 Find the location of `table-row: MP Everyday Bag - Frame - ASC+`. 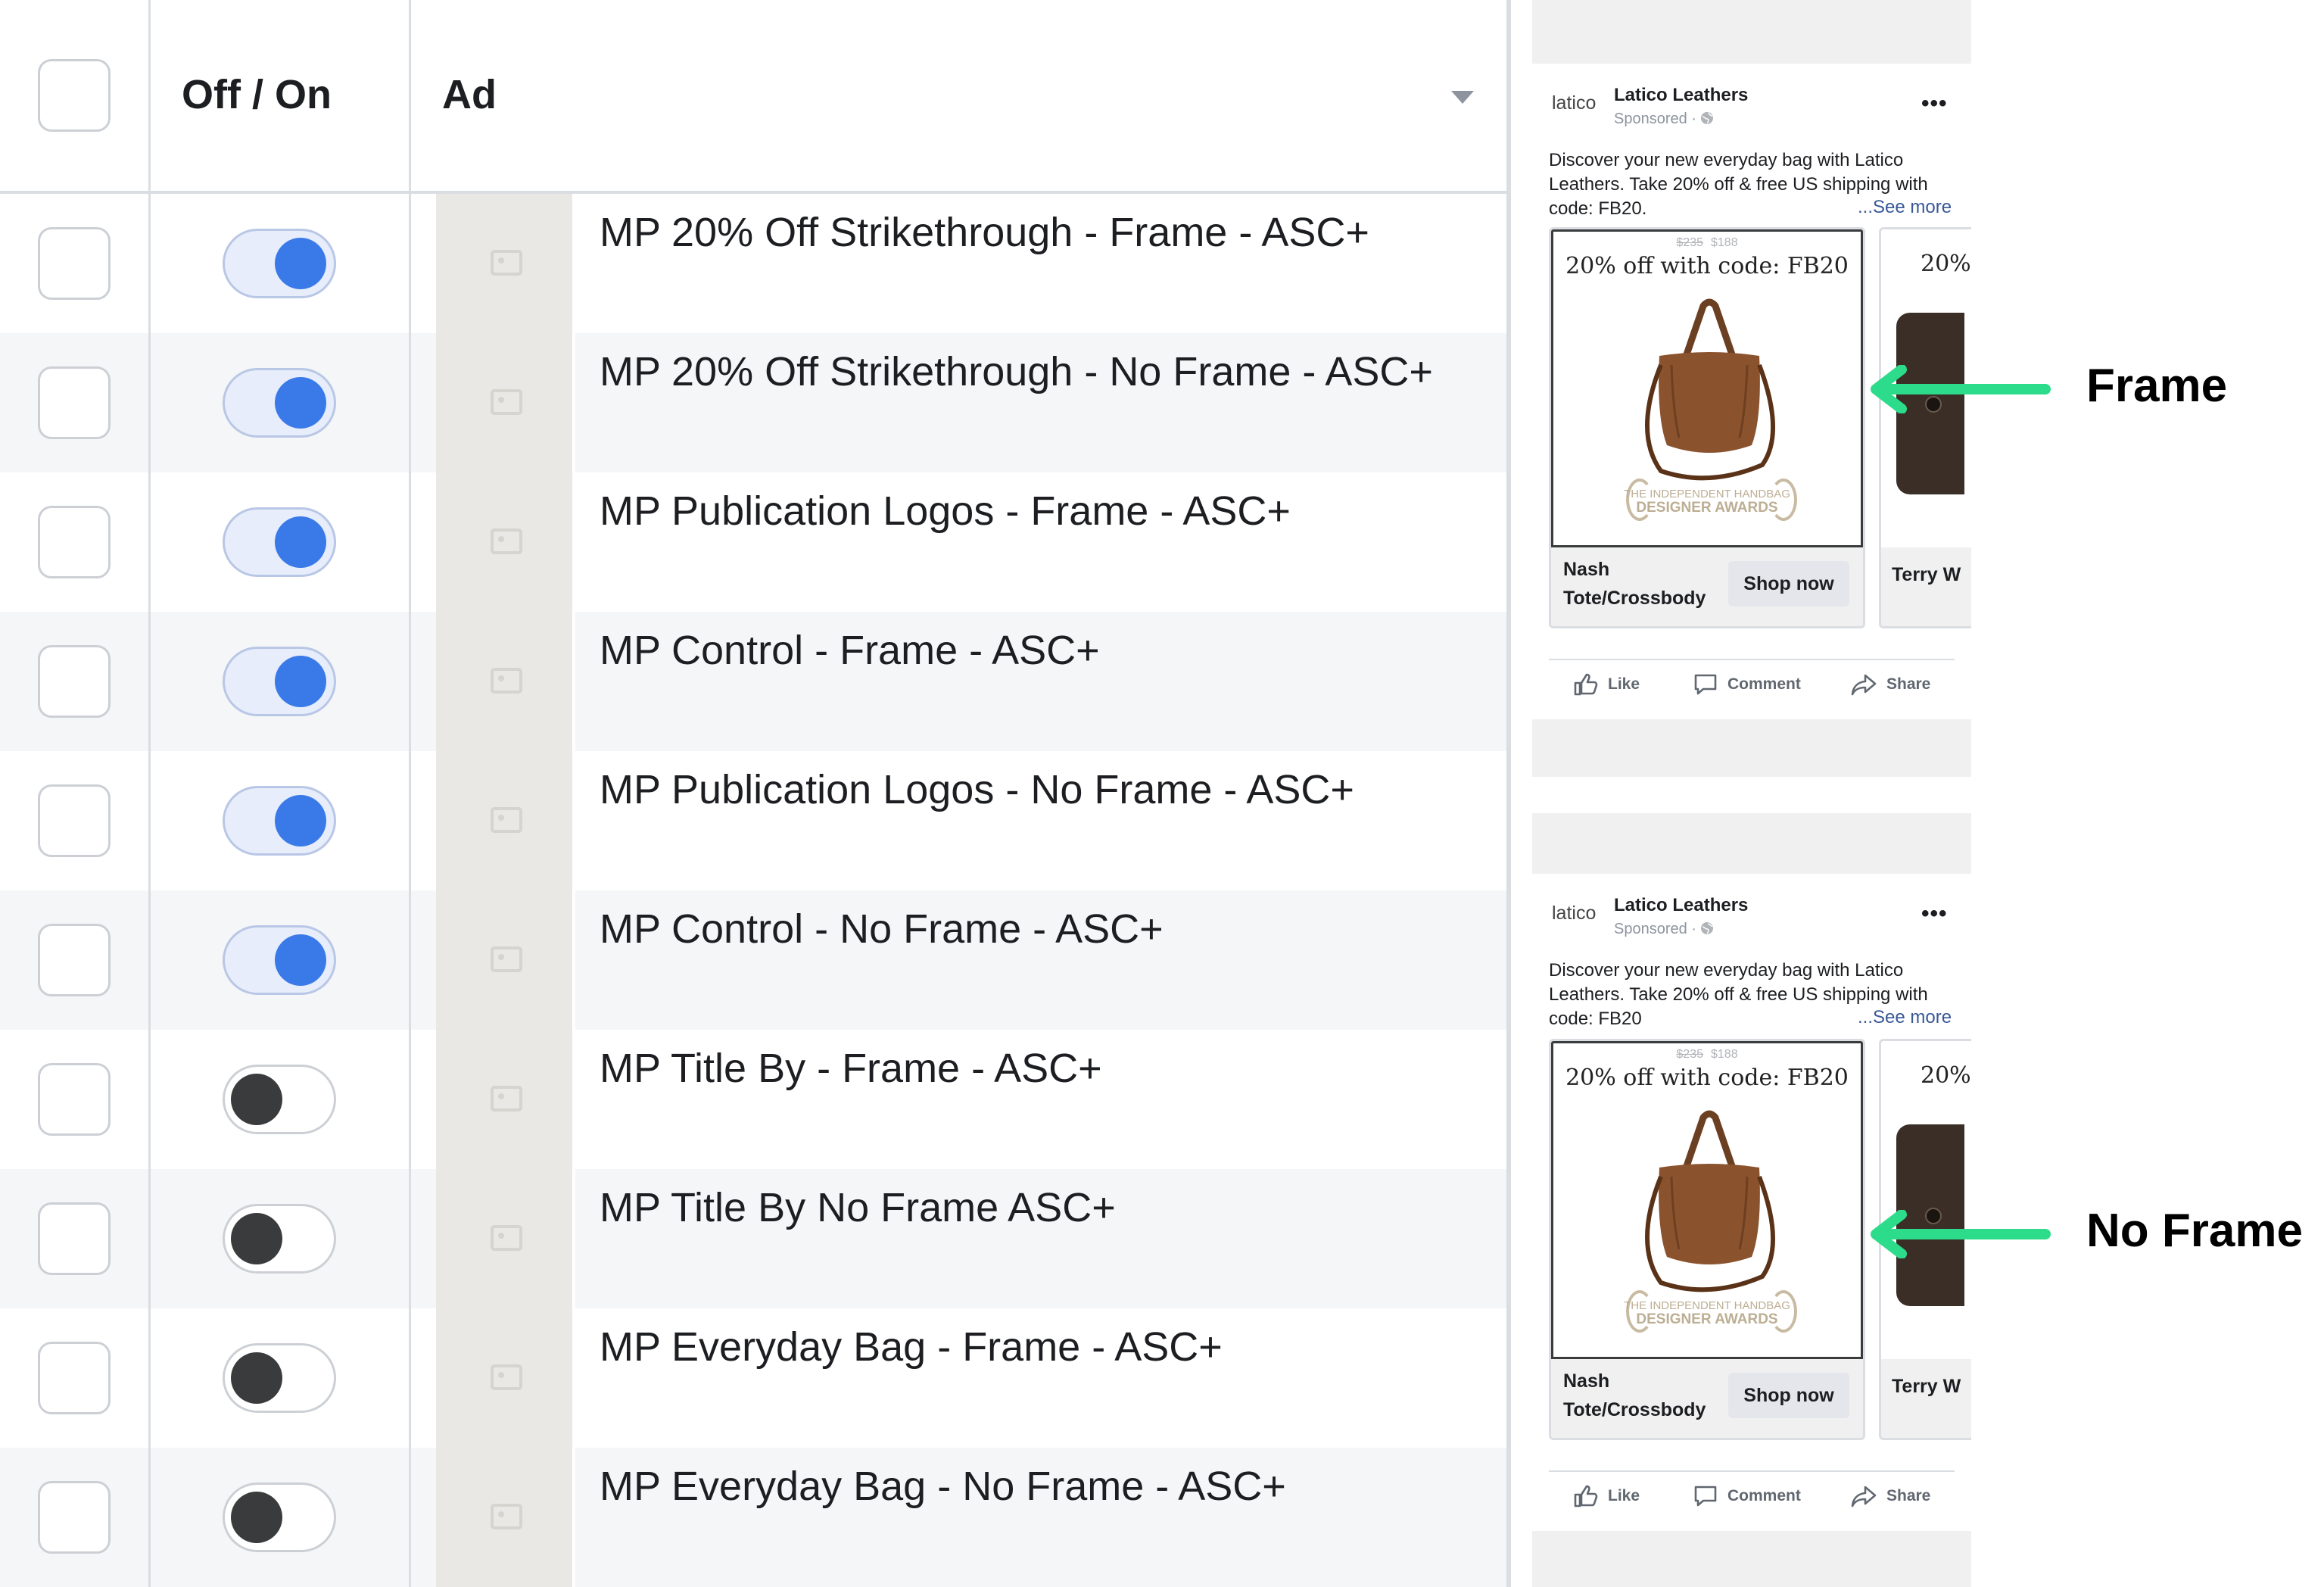

table-row: MP Everyday Bag - Frame - ASC+ is located at coordinates (753, 1378).